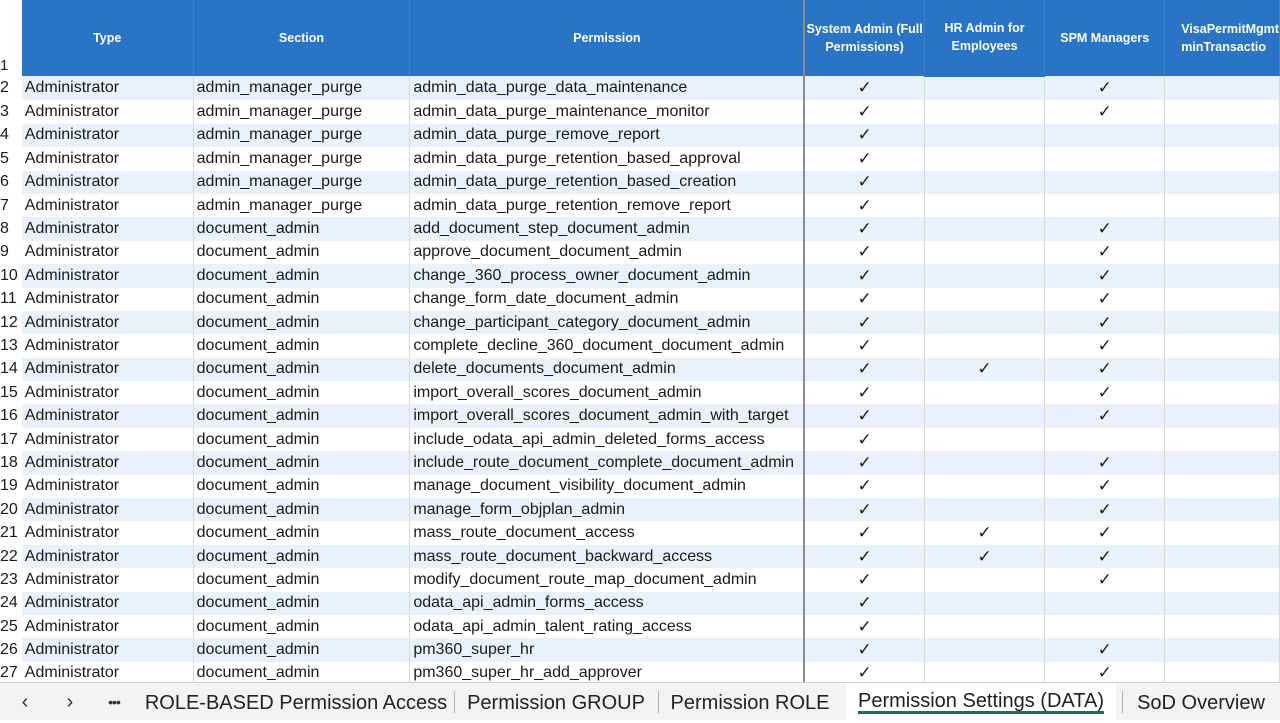  What do you see at coordinates (607, 603) in the screenshot?
I see `cell-permission: odata_api_admin_forms_access` at bounding box center [607, 603].